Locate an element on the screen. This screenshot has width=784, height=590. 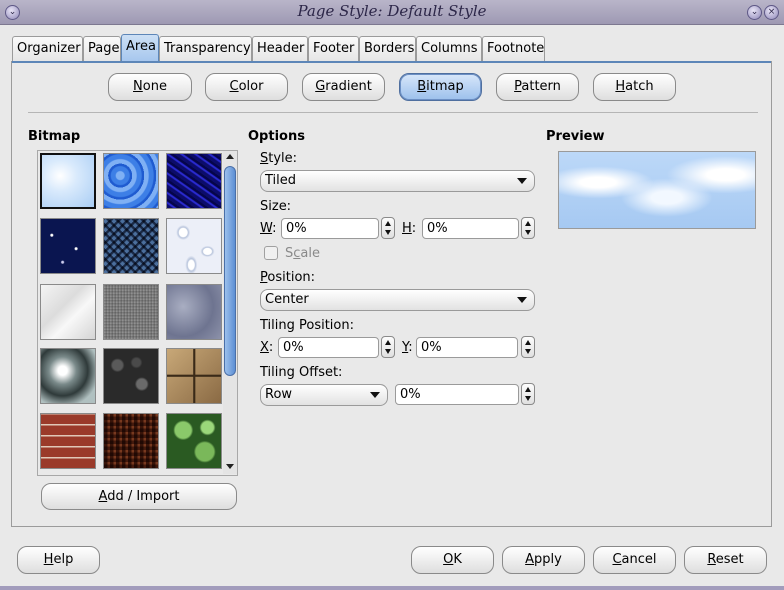
scale-label: Scale is located at coordinates (302, 253).